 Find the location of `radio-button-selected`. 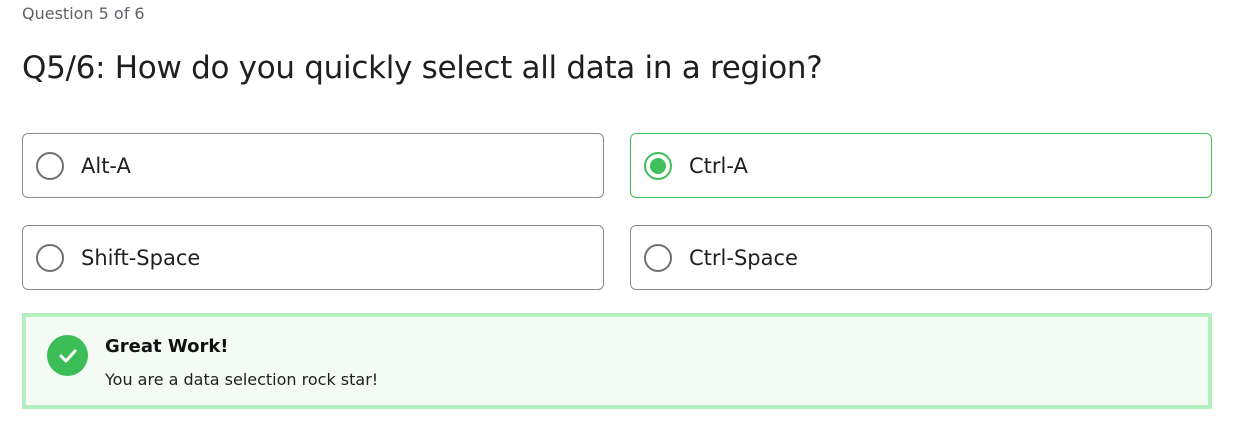

radio-button-selected is located at coordinates (658, 165).